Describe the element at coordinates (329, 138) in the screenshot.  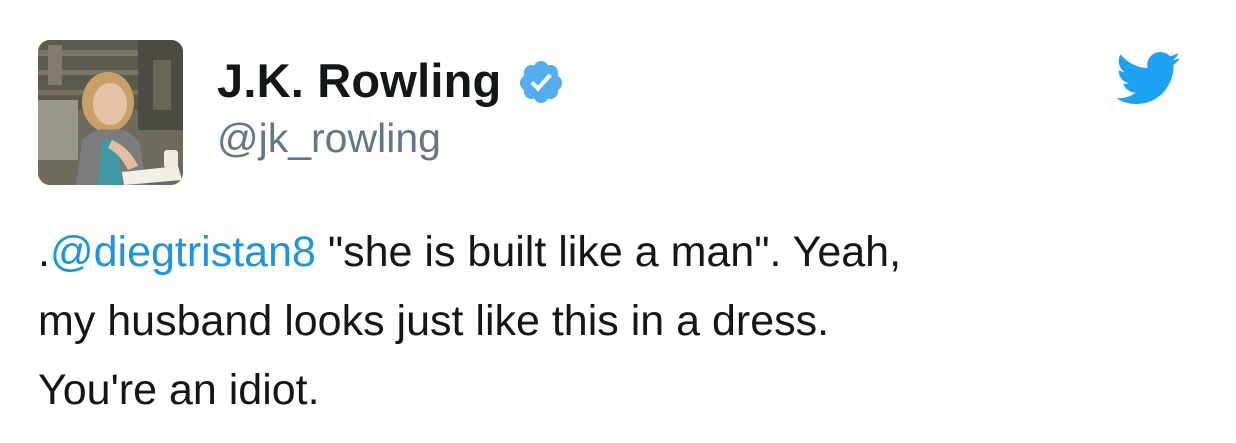
I see `user-handle: @jk_rowling` at that location.